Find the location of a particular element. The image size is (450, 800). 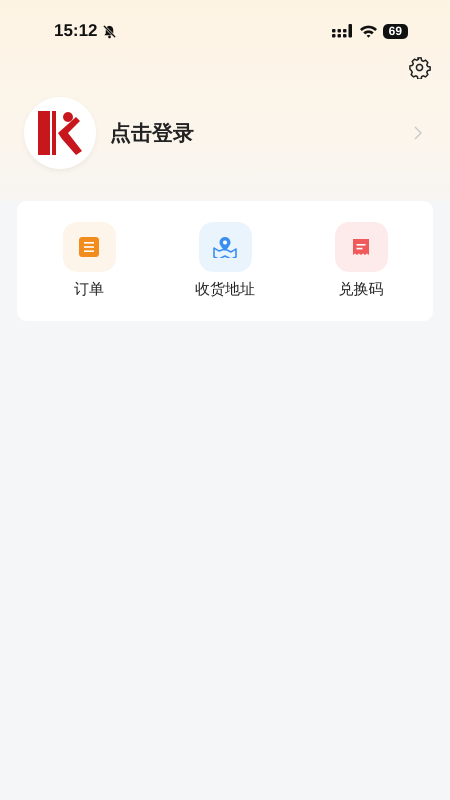

shortcut-label: 订单 is located at coordinates (89, 289).